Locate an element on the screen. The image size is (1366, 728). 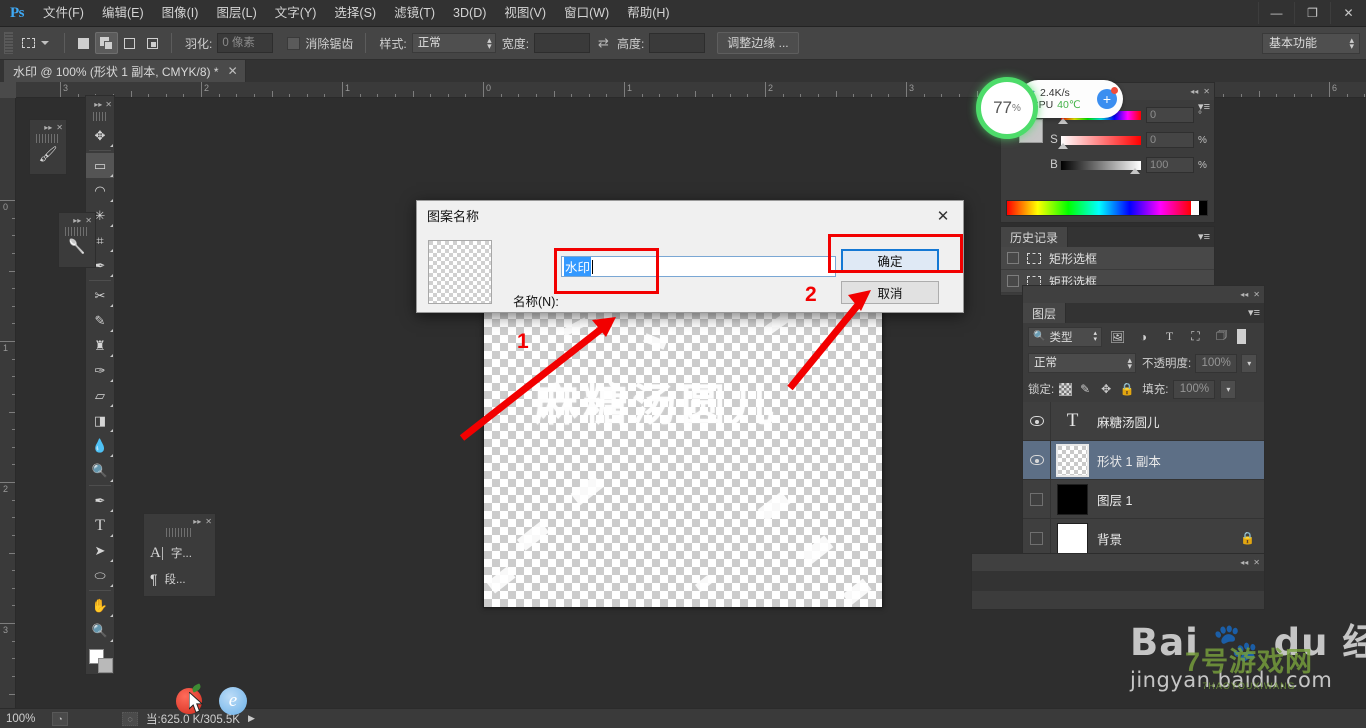
move-tool: ✥ is located at coordinates (100, 135).